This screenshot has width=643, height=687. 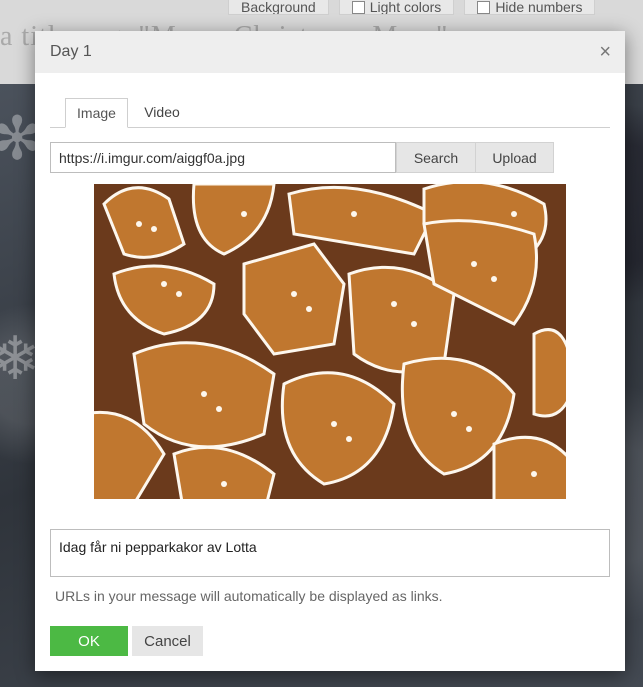 I want to click on light-colors-toggle: Light colors, so click(x=396, y=7).